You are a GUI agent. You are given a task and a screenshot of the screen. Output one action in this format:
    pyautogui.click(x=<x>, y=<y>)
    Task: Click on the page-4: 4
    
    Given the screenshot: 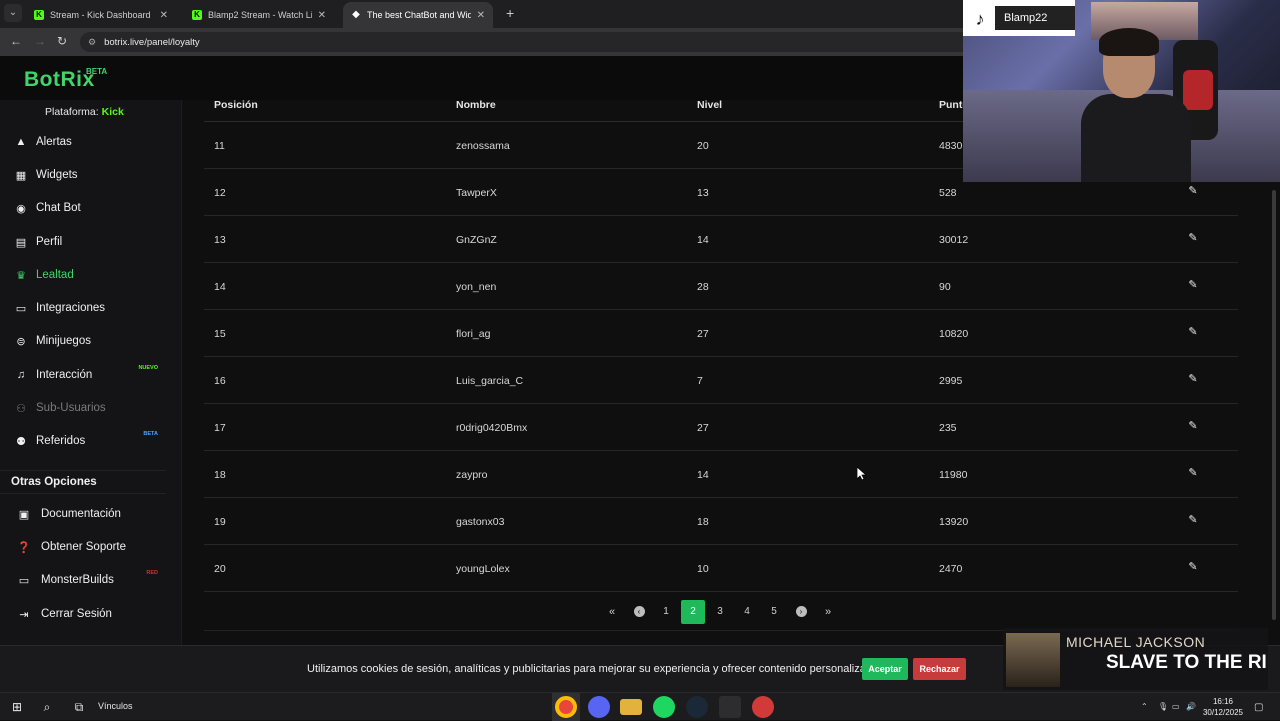 What is the action you would take?
    pyautogui.click(x=747, y=612)
    